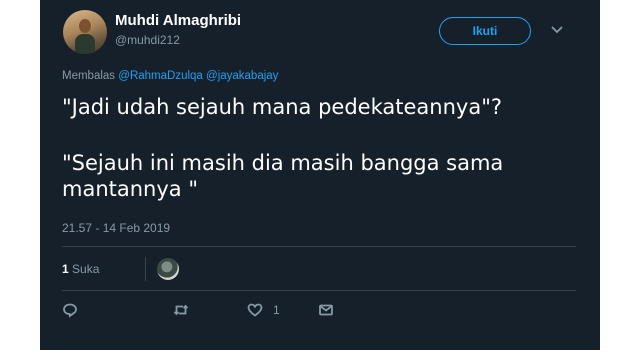 This screenshot has height=360, width=640. Describe the element at coordinates (319, 290) in the screenshot. I see `divider-bottom` at that location.